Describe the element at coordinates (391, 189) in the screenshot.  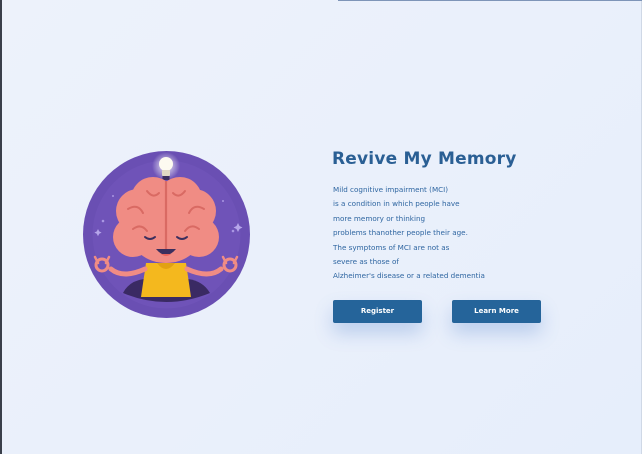
I see `description-line: Mild cognitive impairment (MCI)` at that location.